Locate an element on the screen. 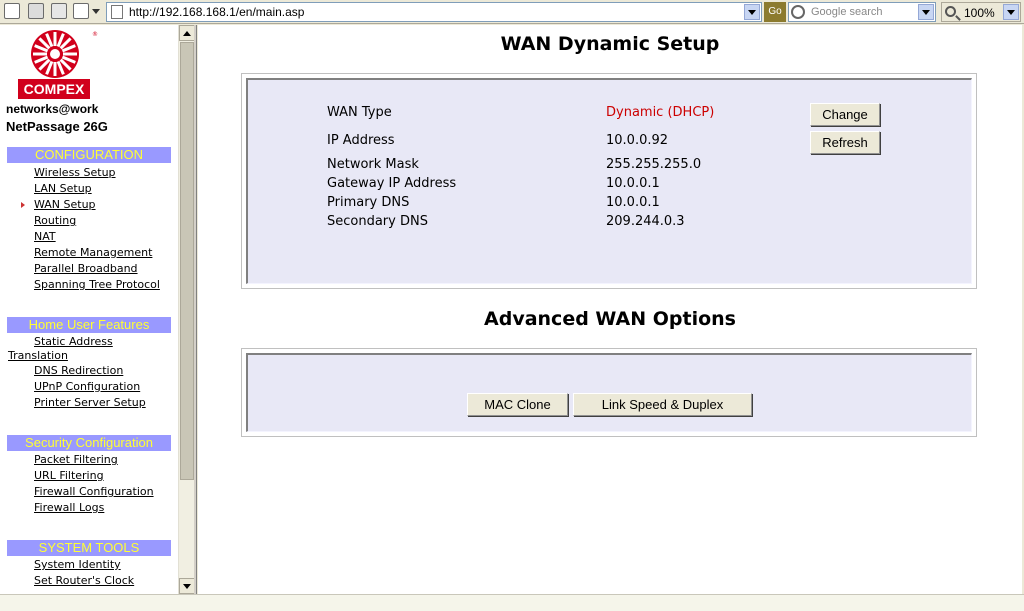 The width and height of the screenshot is (1024, 611). registered-mark: ® is located at coordinates (95, 34).